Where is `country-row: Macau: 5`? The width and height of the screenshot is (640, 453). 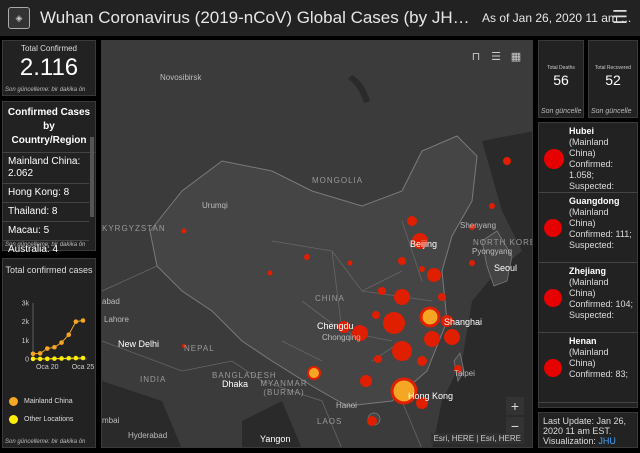 country-row: Macau: 5 is located at coordinates (46, 231).